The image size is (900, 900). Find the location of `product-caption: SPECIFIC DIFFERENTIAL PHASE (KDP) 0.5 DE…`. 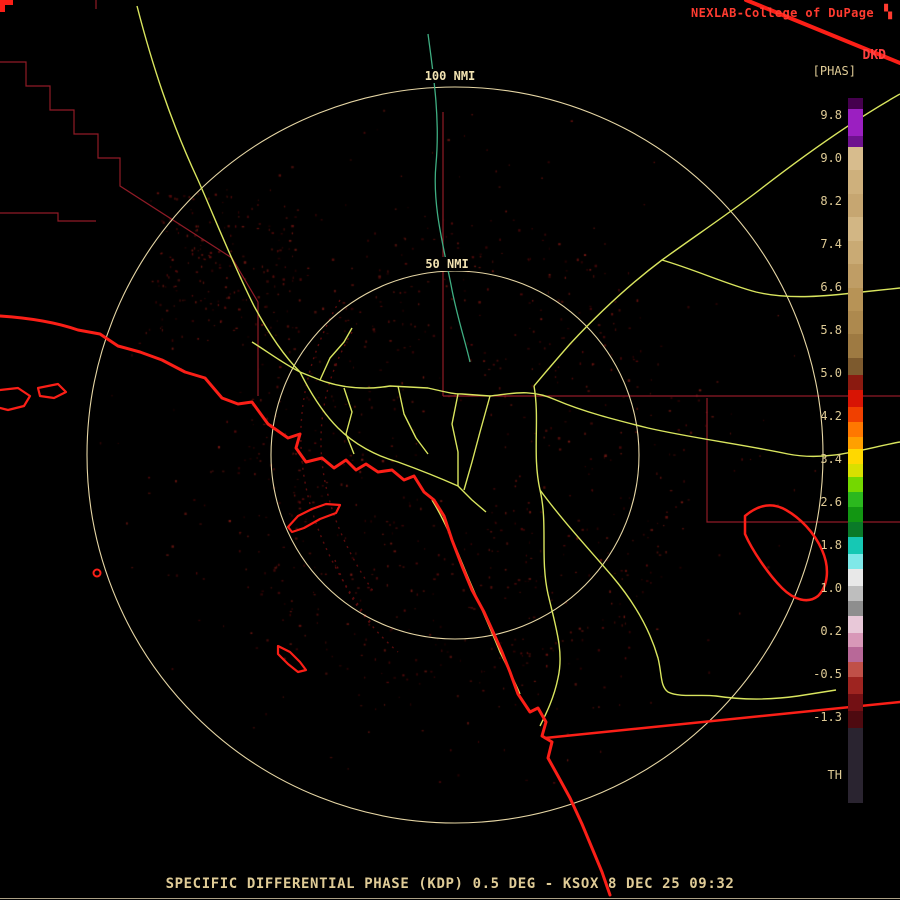

product-caption: SPECIFIC DIFFERENTIAL PHASE (KDP) 0.5 DE… is located at coordinates (450, 884).